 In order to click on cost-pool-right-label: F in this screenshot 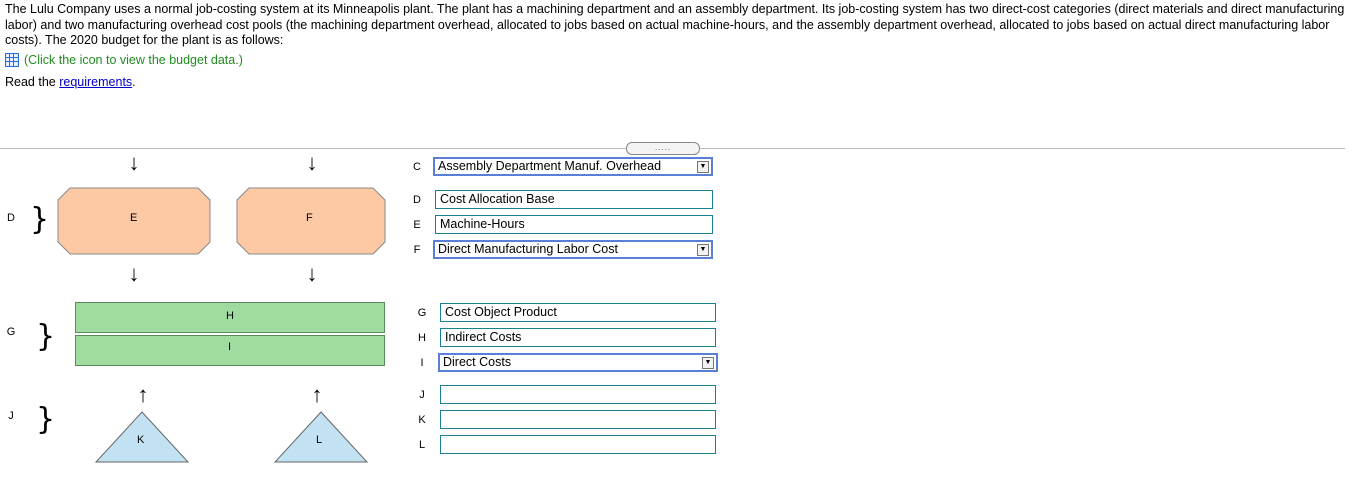, I will do `click(309, 218)`.